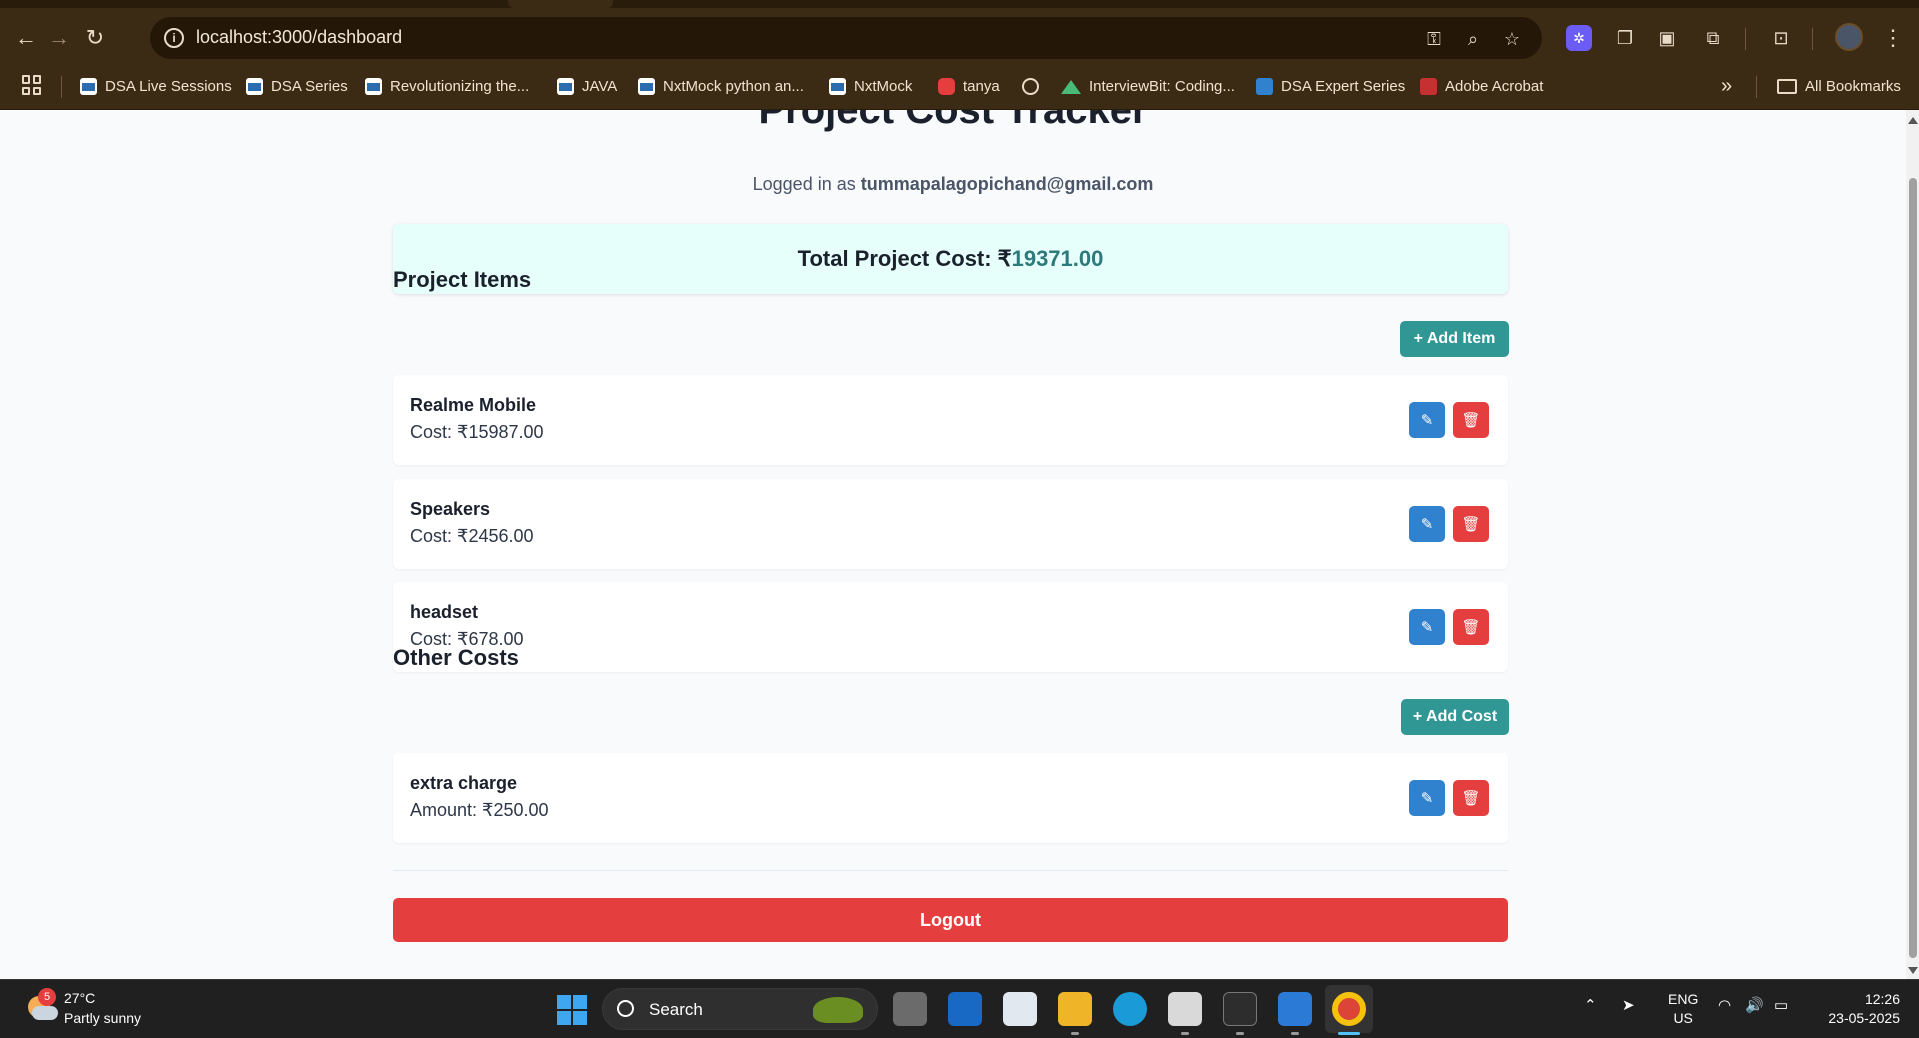 This screenshot has height=1038, width=1919. I want to click on bookmark-item, so click(1030, 86).